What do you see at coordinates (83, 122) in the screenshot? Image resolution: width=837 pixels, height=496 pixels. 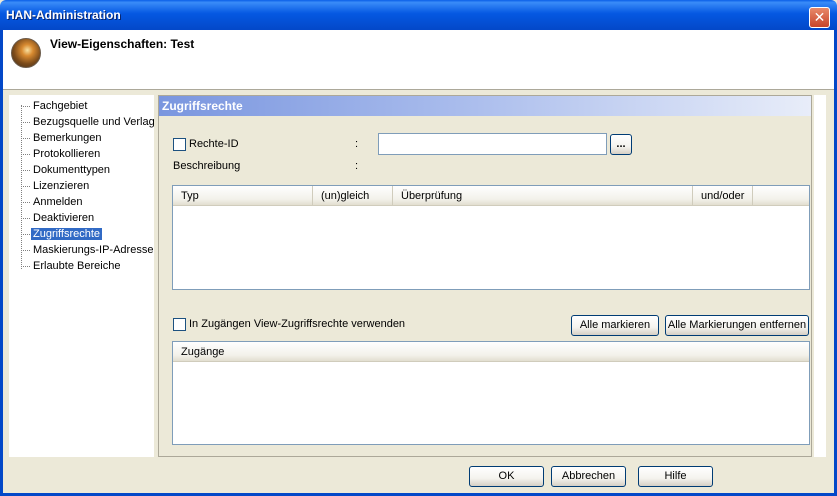 I see `tree-item-bezugsquelle: Bezugsquelle und Verlag` at bounding box center [83, 122].